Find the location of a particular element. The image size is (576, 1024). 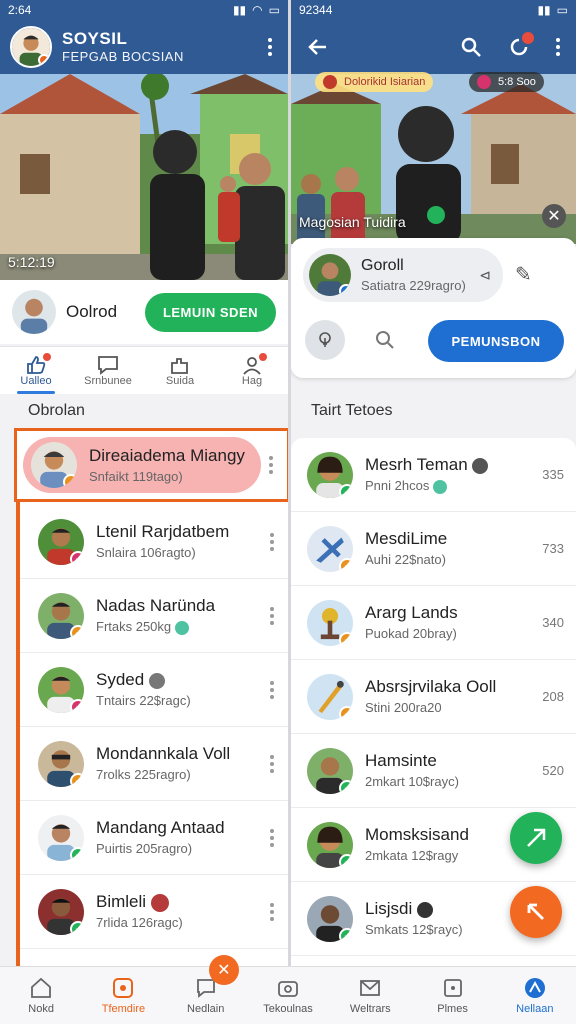

nav-tekoulnas: Tekoulnas is located at coordinates (288, 995).